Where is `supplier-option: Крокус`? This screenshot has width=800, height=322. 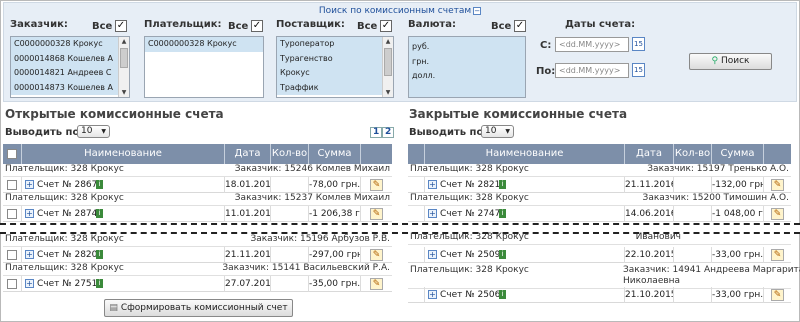 supplier-option: Крокус is located at coordinates (335, 73).